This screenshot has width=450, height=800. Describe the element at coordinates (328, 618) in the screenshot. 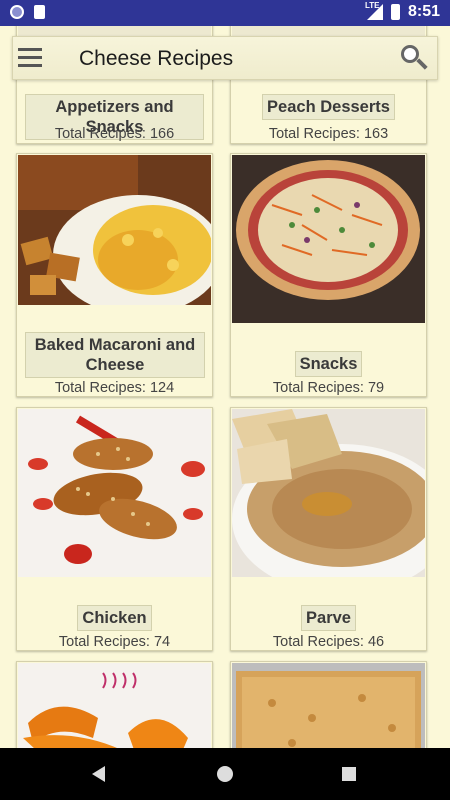

I see `category-name: Parve` at that location.